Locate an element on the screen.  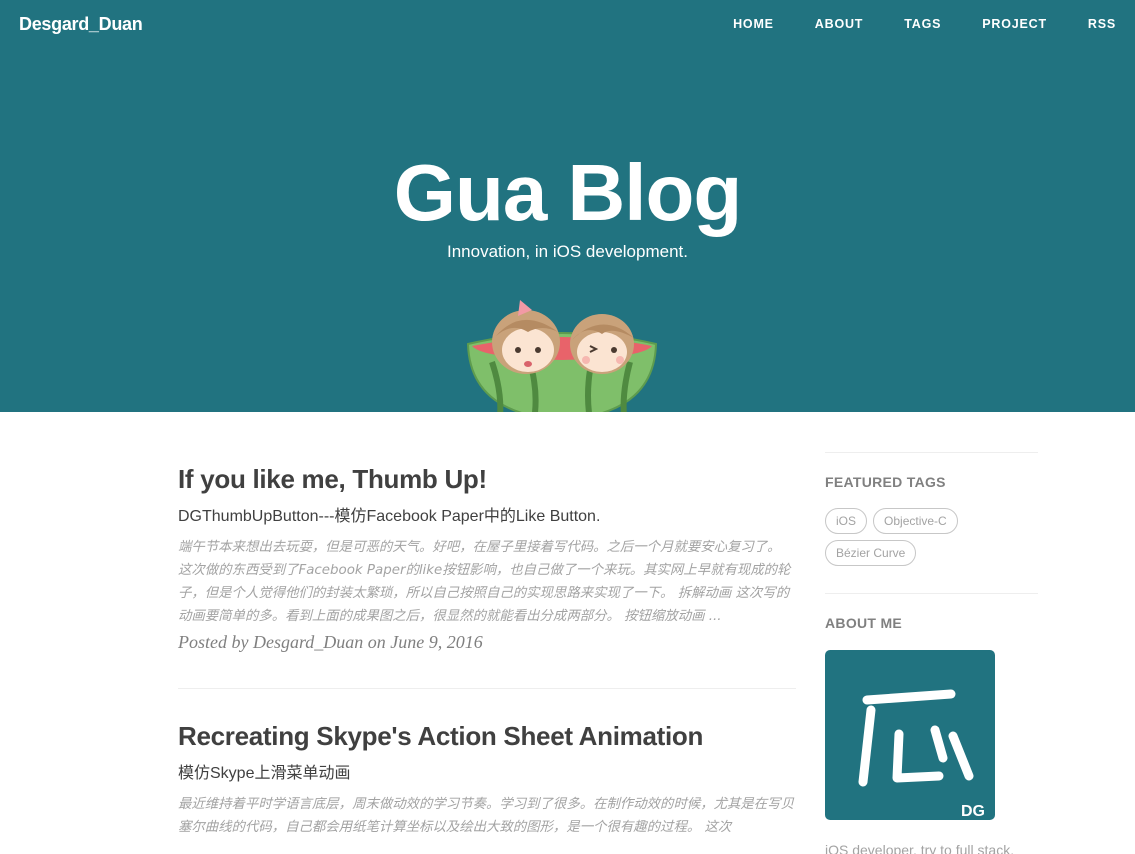
about-me-text: iOS developer, try to full stack. is located at coordinates (920, 848).